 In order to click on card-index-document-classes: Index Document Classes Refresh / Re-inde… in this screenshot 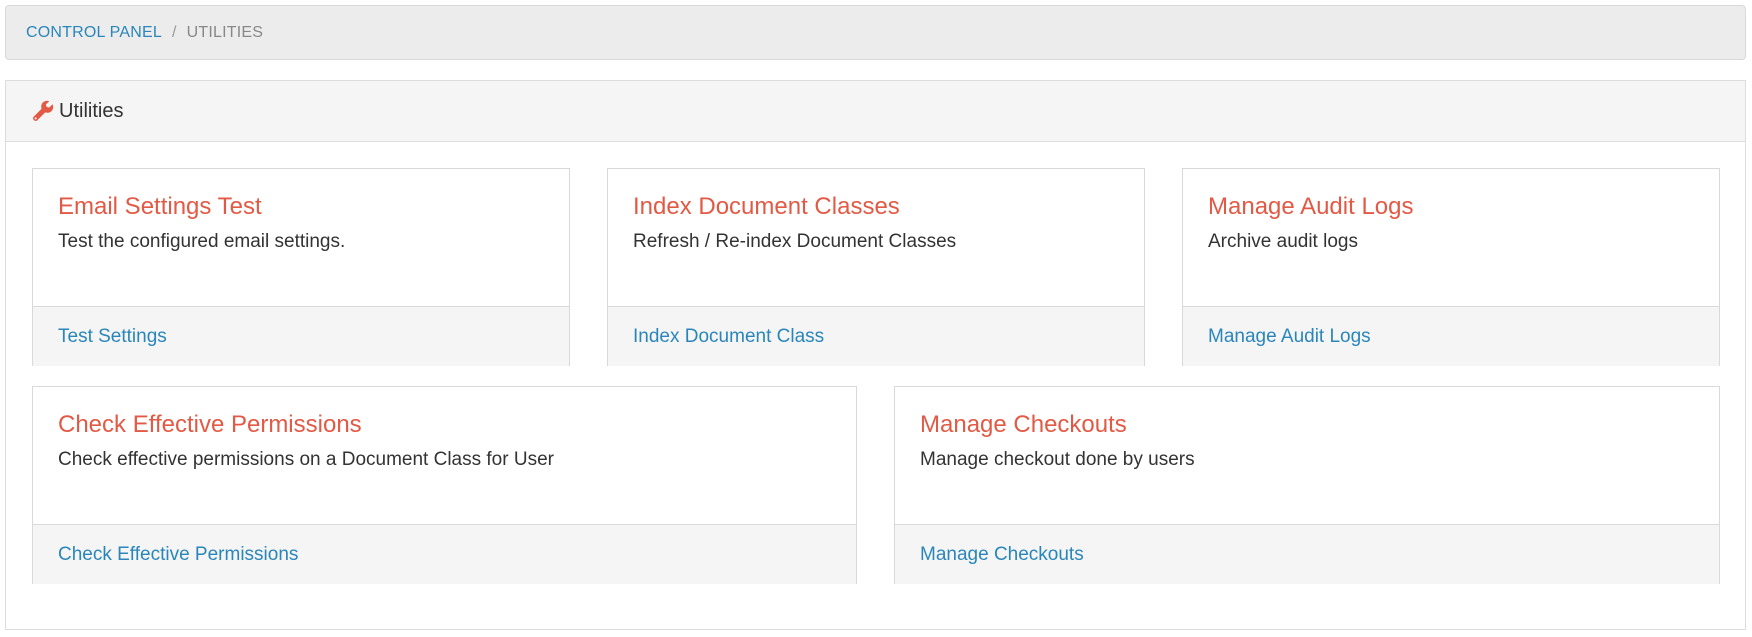, I will do `click(876, 267)`.